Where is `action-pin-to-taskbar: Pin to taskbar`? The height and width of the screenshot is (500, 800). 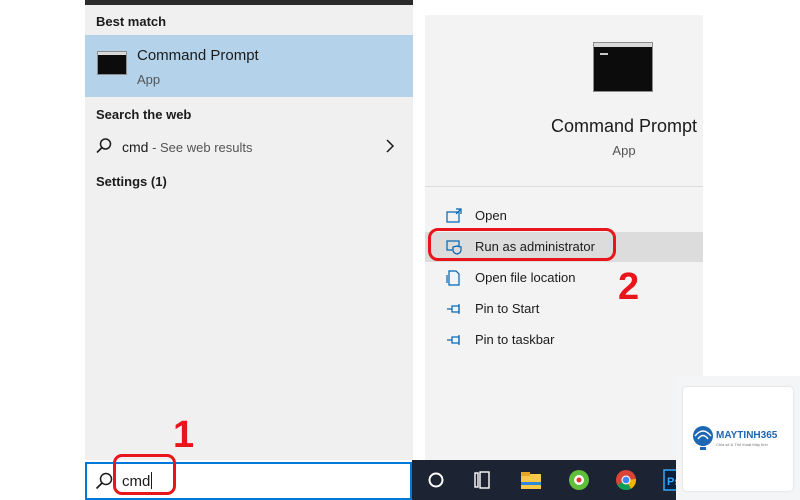 action-pin-to-taskbar: Pin to taskbar is located at coordinates (564, 340).